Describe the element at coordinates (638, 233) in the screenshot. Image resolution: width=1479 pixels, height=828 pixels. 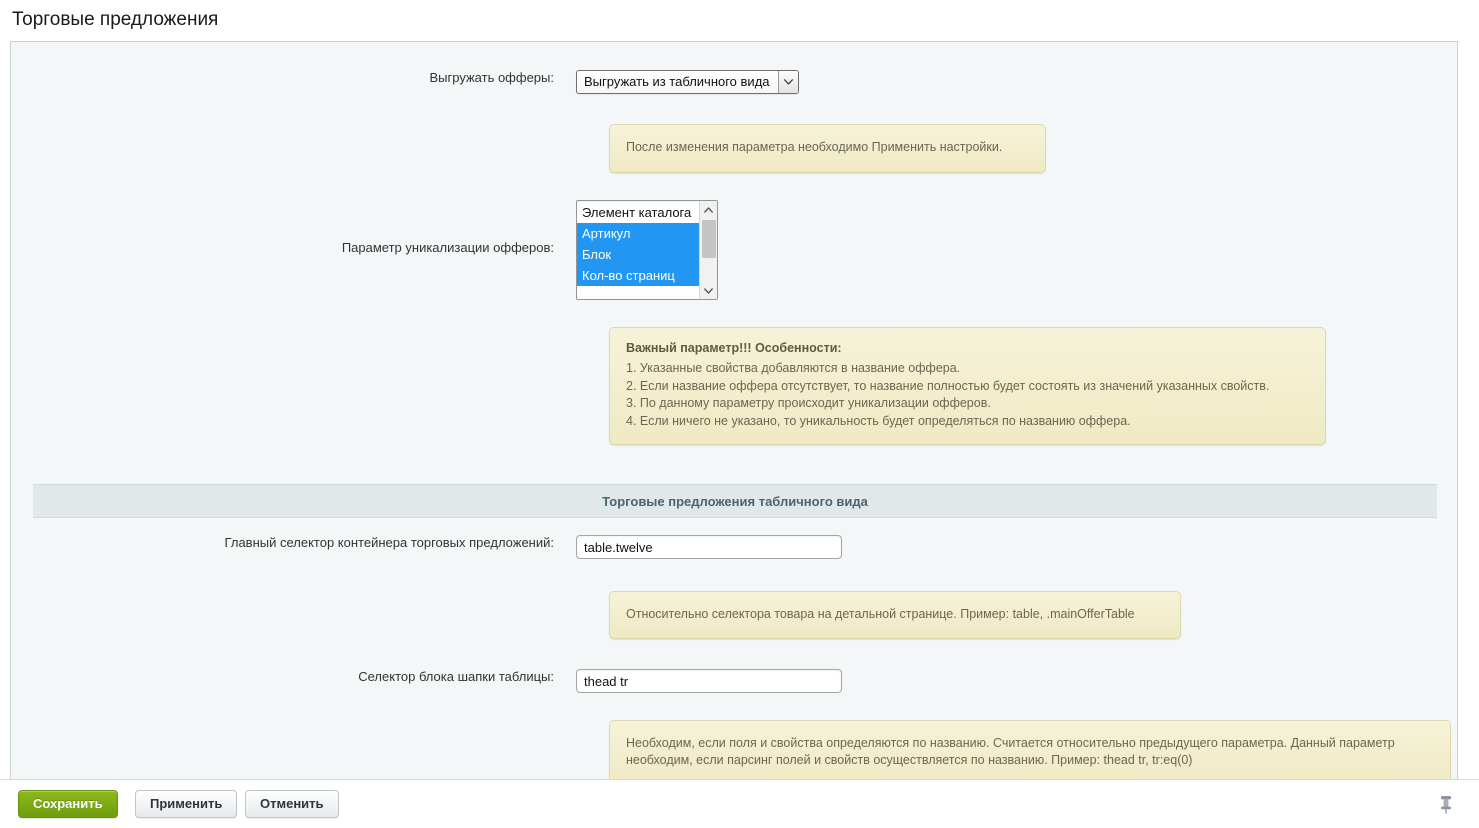
I see `list-item: Артикул` at that location.